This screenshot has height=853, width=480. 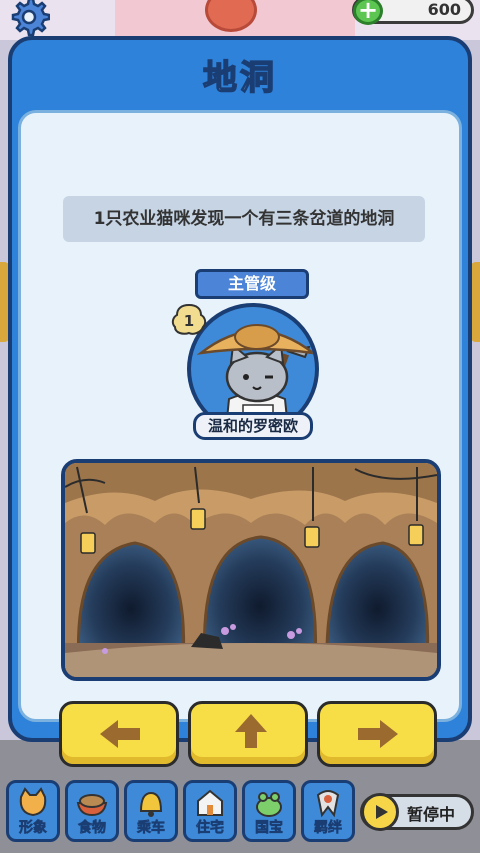 What do you see at coordinates (252, 284) in the screenshot?
I see `rank-label: 主管级` at bounding box center [252, 284].